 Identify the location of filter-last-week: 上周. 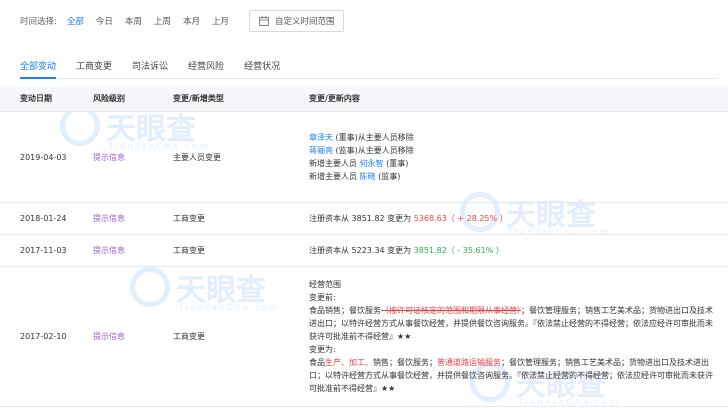
(162, 21).